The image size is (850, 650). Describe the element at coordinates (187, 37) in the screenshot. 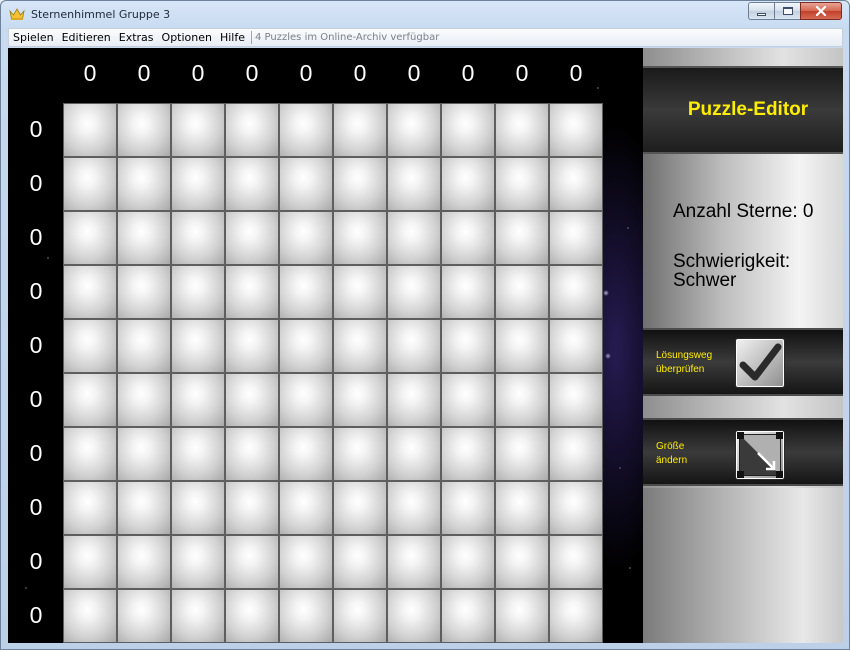

I see `menu-optionen: Optionen` at that location.